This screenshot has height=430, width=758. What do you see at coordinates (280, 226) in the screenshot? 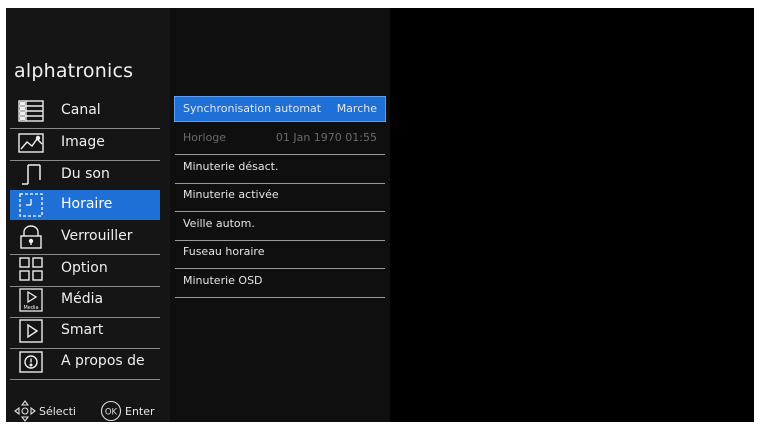
I see `submenu-item-veille-autom: Veille autom.` at bounding box center [280, 226].